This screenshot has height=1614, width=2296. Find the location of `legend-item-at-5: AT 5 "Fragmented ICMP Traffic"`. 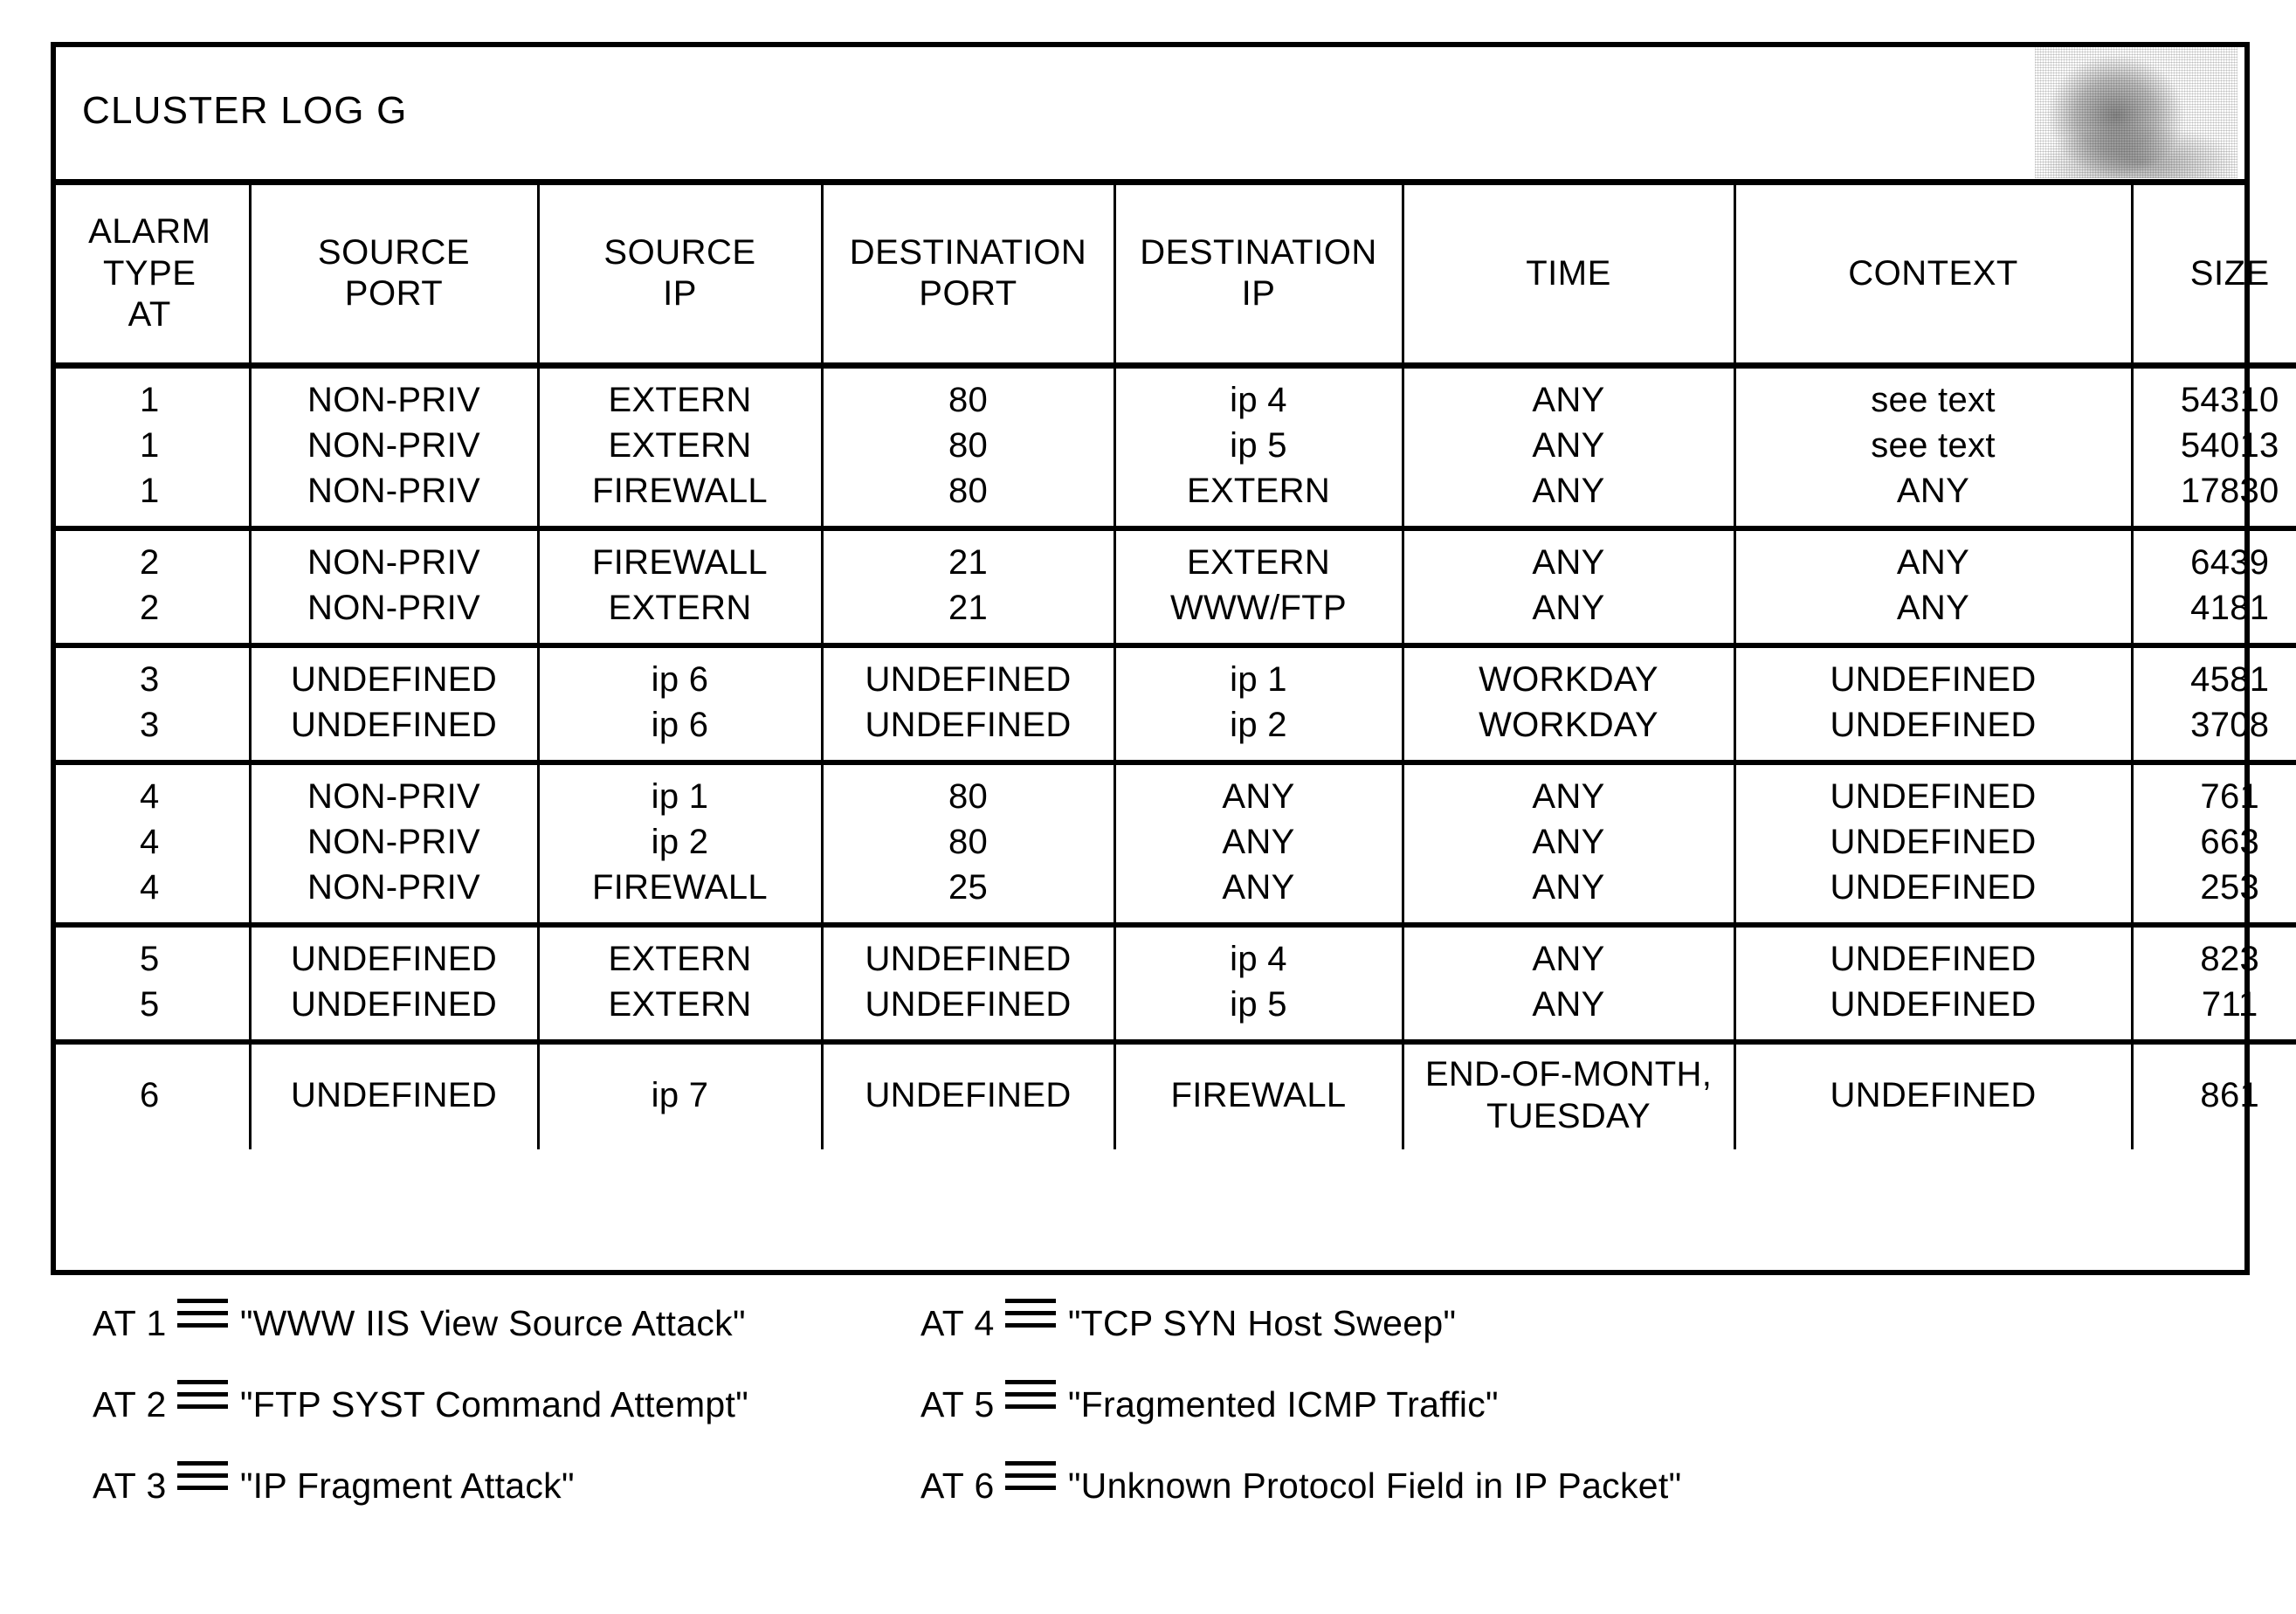

legend-item-at-5: AT 5 "Fragmented ICMP Traffic" is located at coordinates (1569, 1402).